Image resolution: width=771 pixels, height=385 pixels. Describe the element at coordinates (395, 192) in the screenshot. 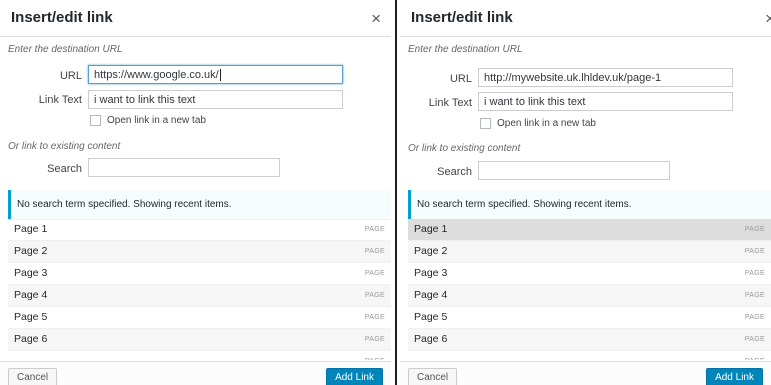

I see `screenshot-divider` at that location.